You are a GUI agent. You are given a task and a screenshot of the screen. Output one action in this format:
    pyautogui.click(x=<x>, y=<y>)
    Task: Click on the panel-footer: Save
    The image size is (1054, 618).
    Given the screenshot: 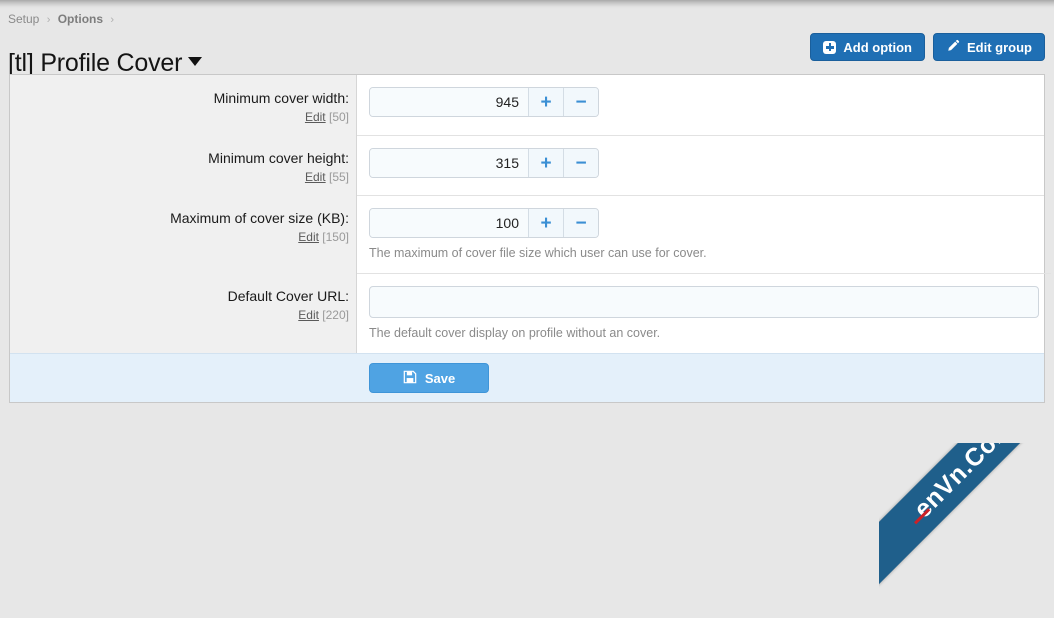 What is the action you would take?
    pyautogui.click(x=527, y=377)
    